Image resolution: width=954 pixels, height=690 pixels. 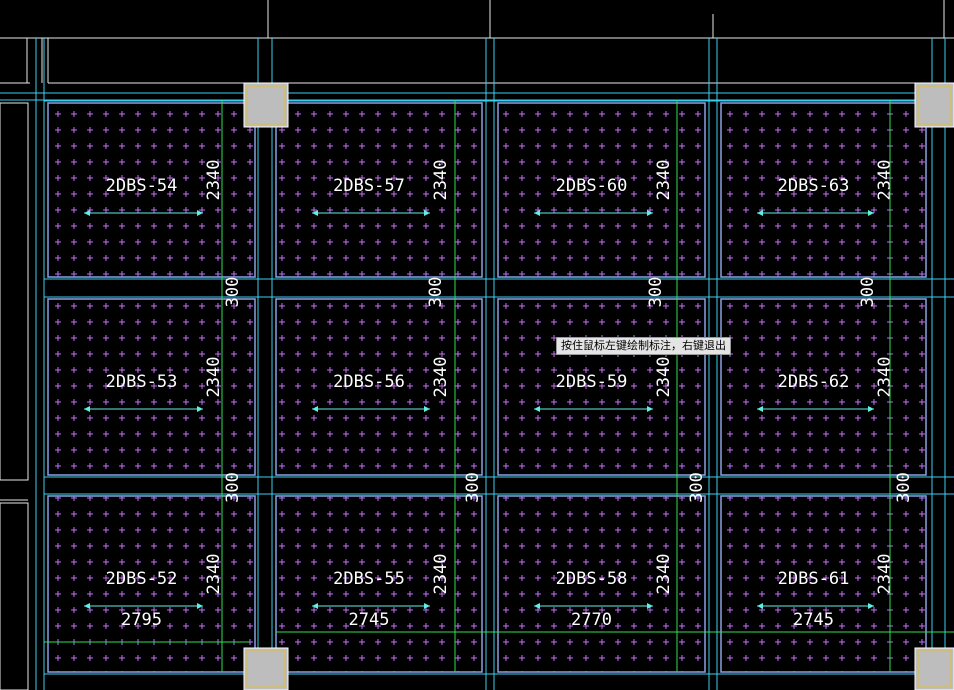 I want to click on slab-label: 2DBS-56, so click(x=369, y=382).